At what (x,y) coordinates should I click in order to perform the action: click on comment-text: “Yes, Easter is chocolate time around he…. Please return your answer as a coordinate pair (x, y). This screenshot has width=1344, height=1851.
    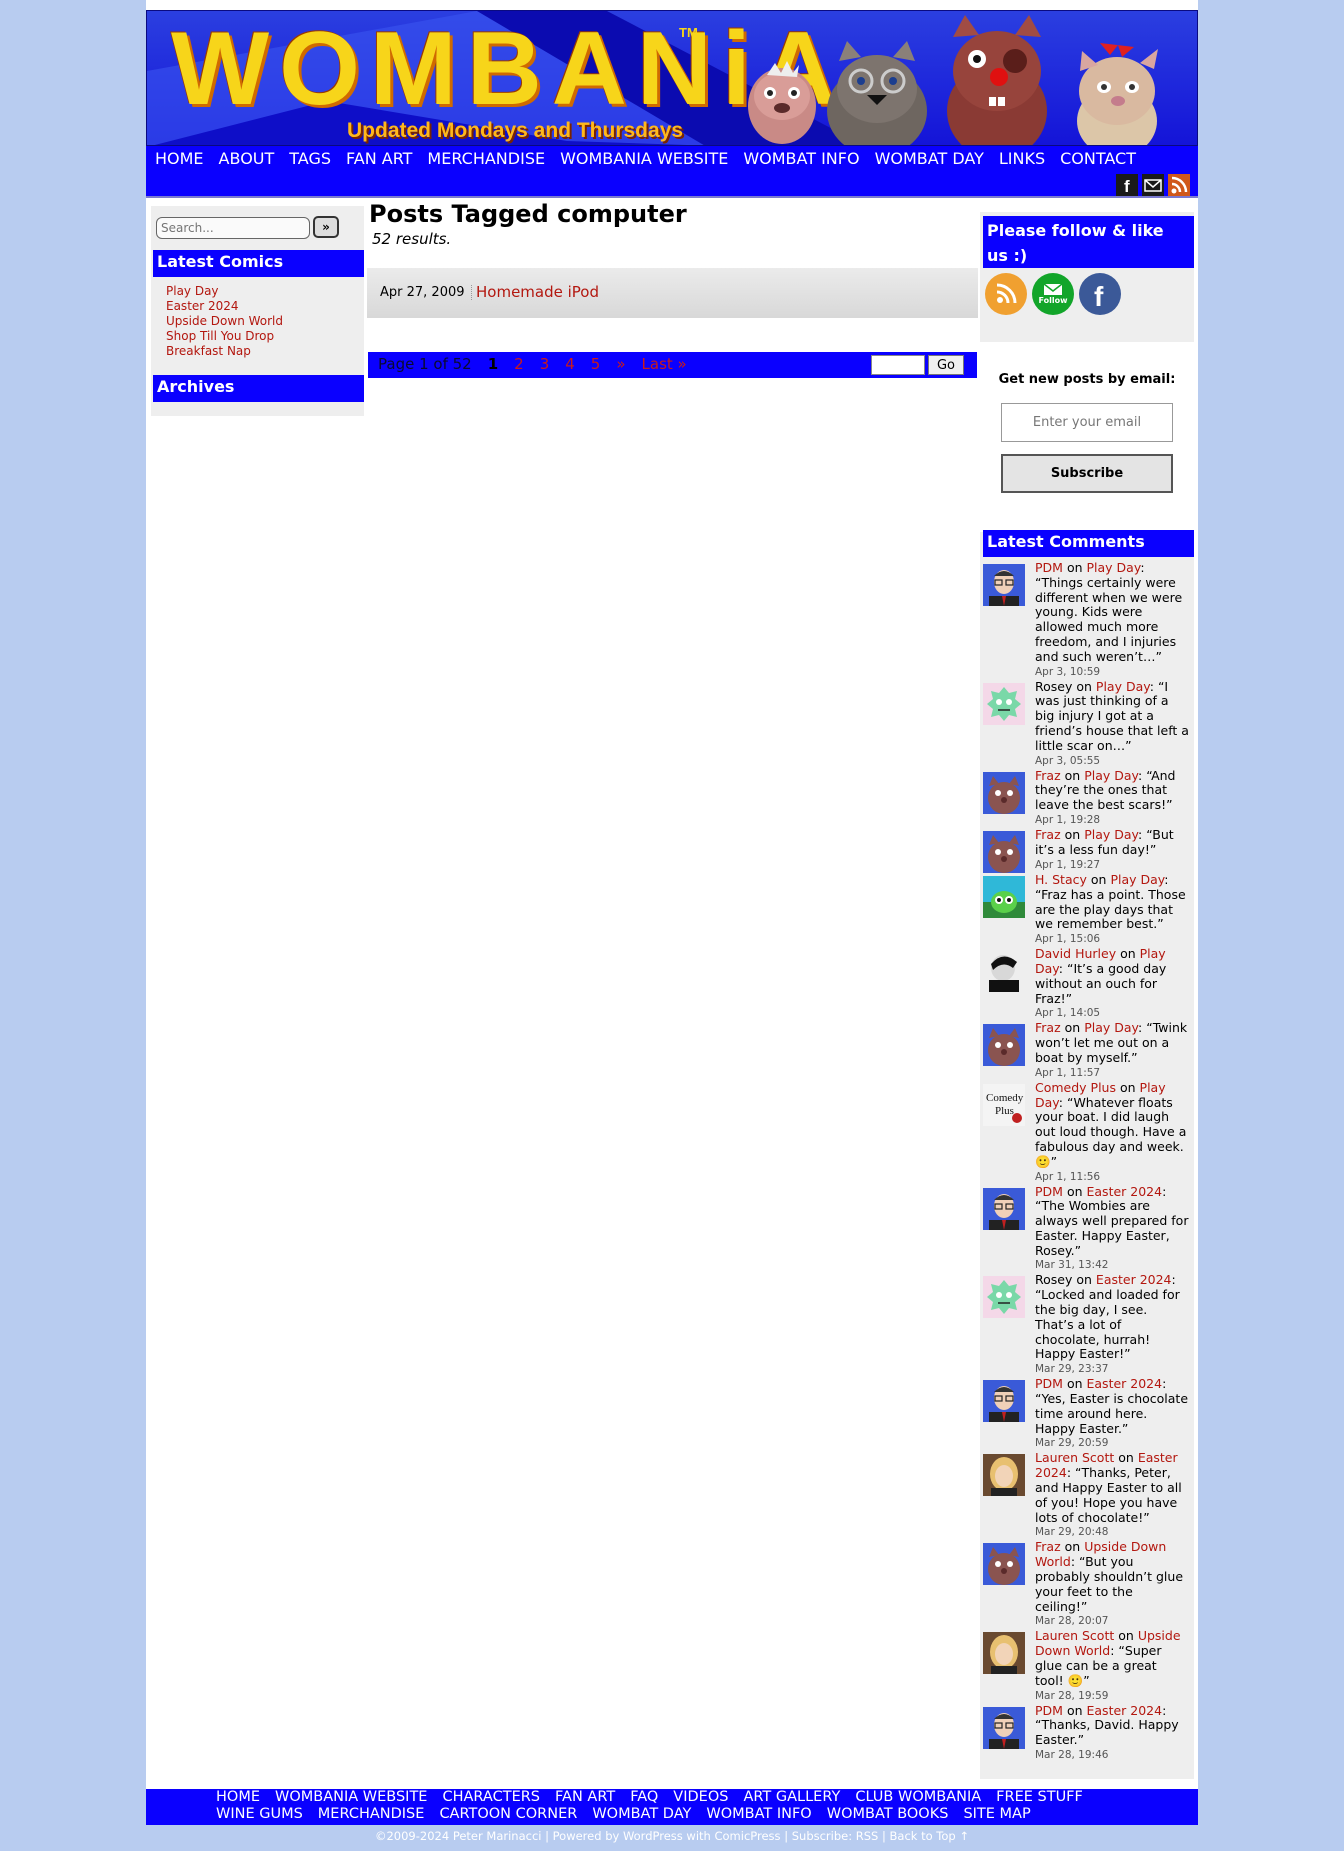
    Looking at the image, I should click on (1112, 1413).